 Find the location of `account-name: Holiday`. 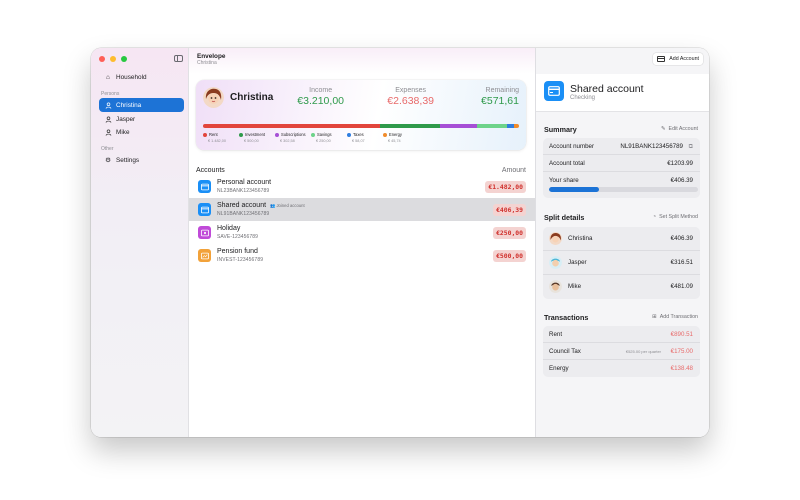

account-name: Holiday is located at coordinates (228, 228).